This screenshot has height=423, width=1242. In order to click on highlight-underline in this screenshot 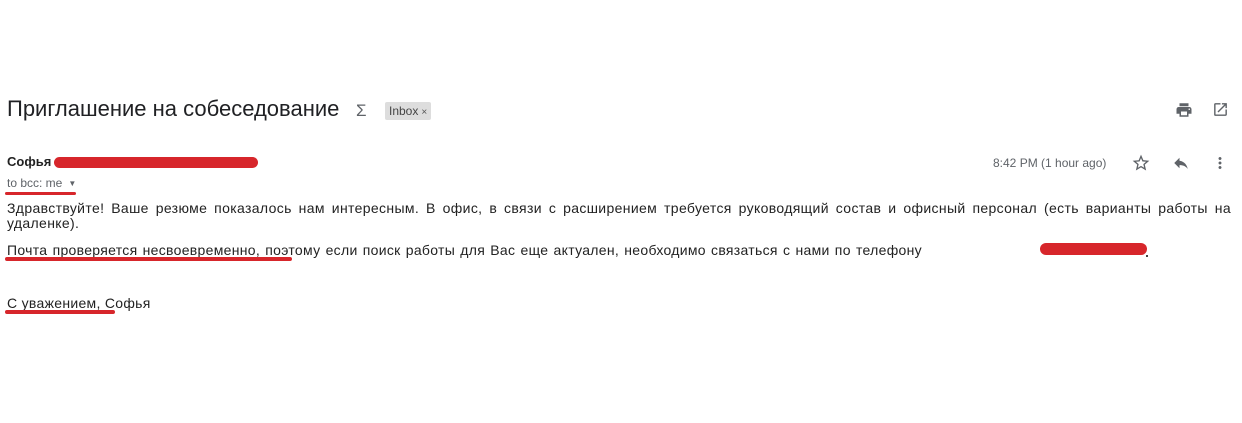, I will do `click(148, 259)`.